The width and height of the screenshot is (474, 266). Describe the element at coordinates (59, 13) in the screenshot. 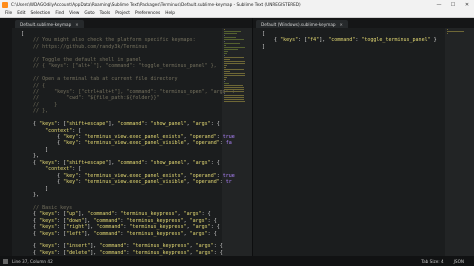

I see `menu-find: Find` at that location.